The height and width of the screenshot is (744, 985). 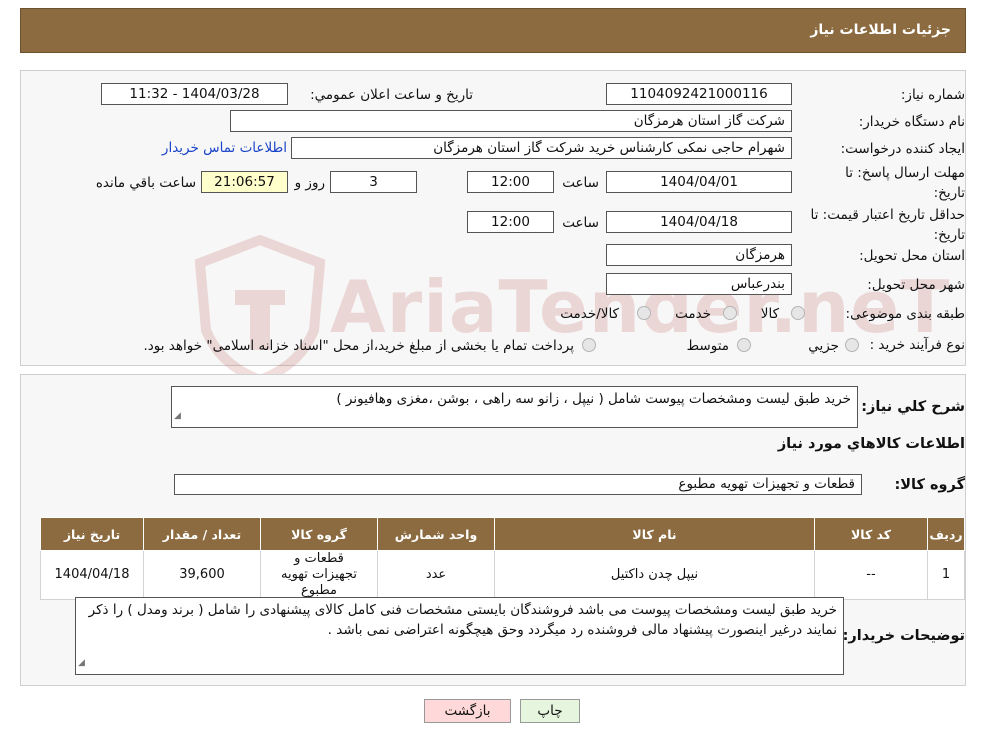 What do you see at coordinates (373, 182) in the screenshot?
I see `days-field: 3` at bounding box center [373, 182].